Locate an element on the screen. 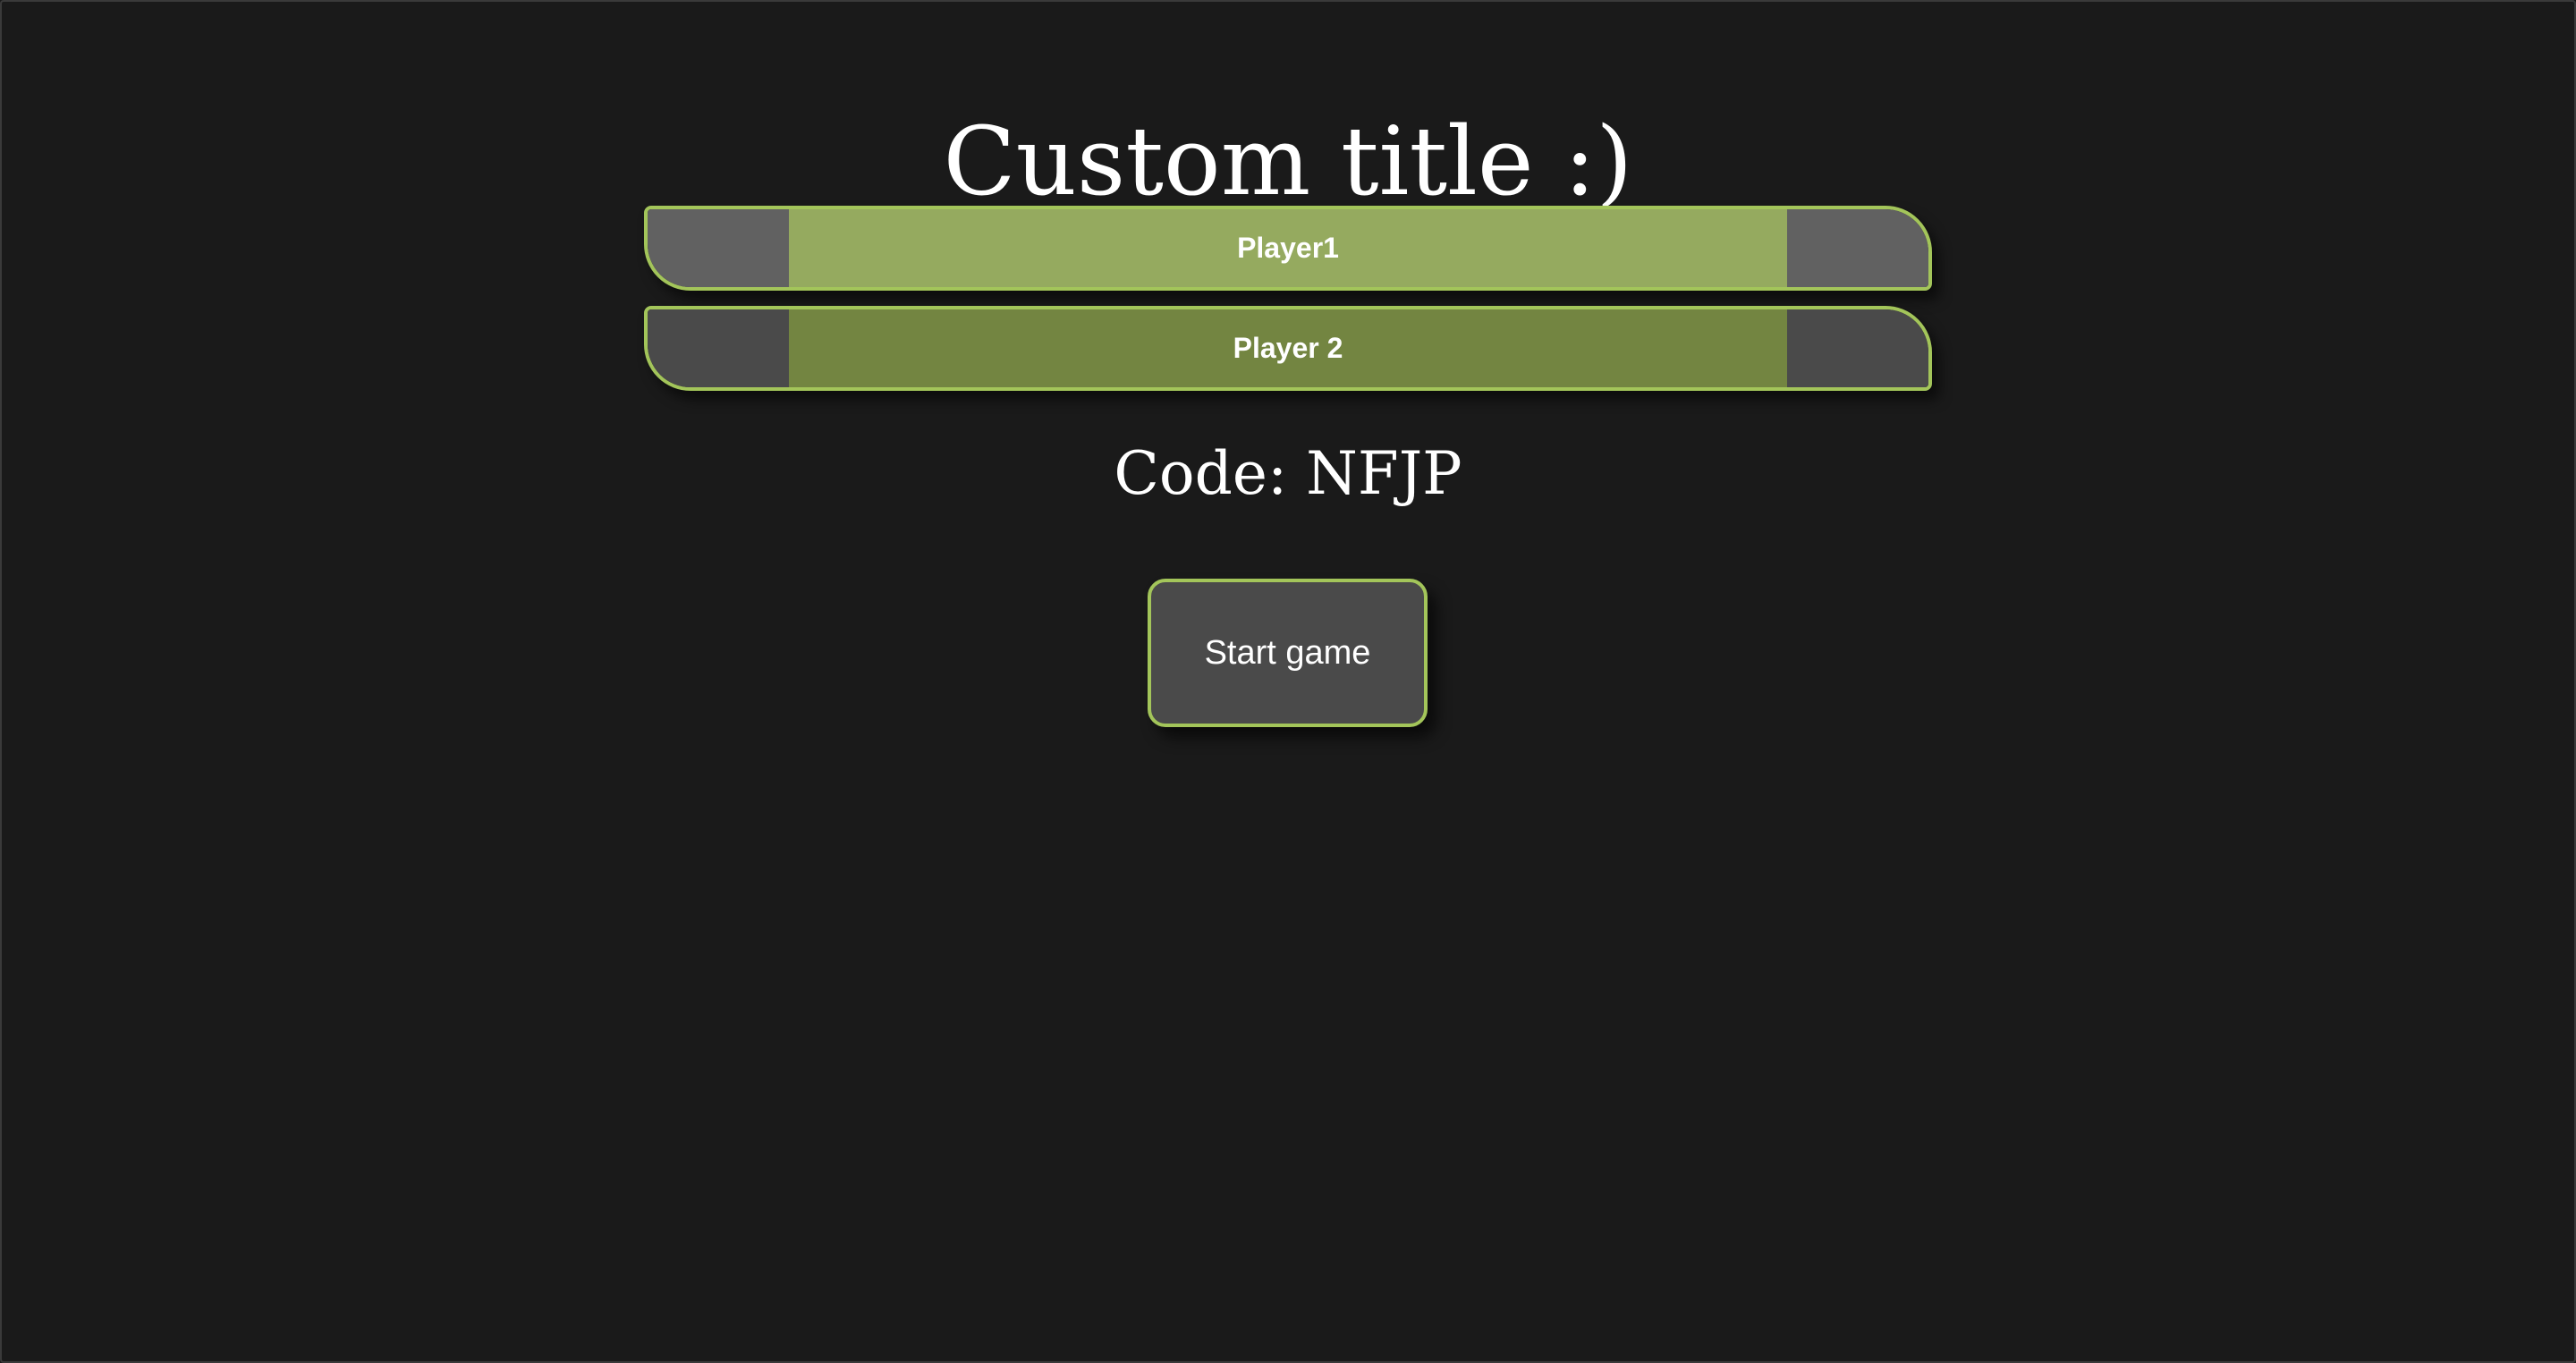 The image size is (2576, 1363). player-slot-1: Player1 is located at coordinates (1288, 249).